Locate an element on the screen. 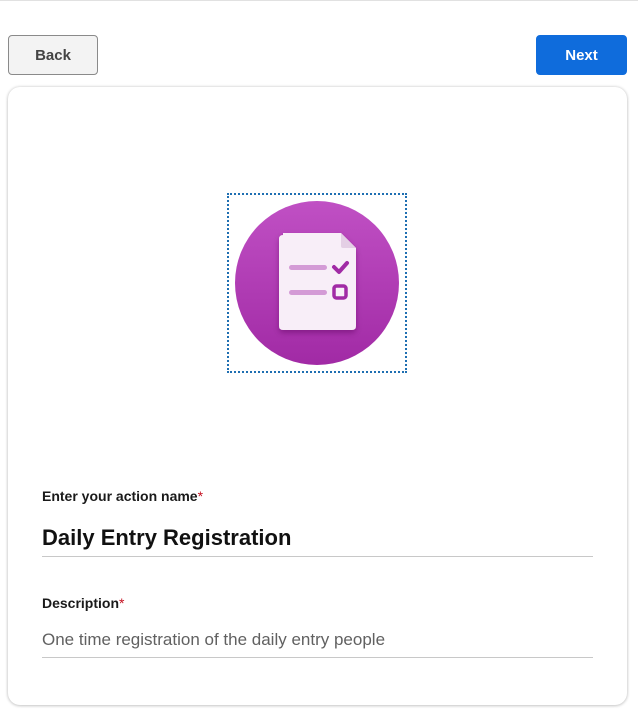  top-divider is located at coordinates (319, 0).